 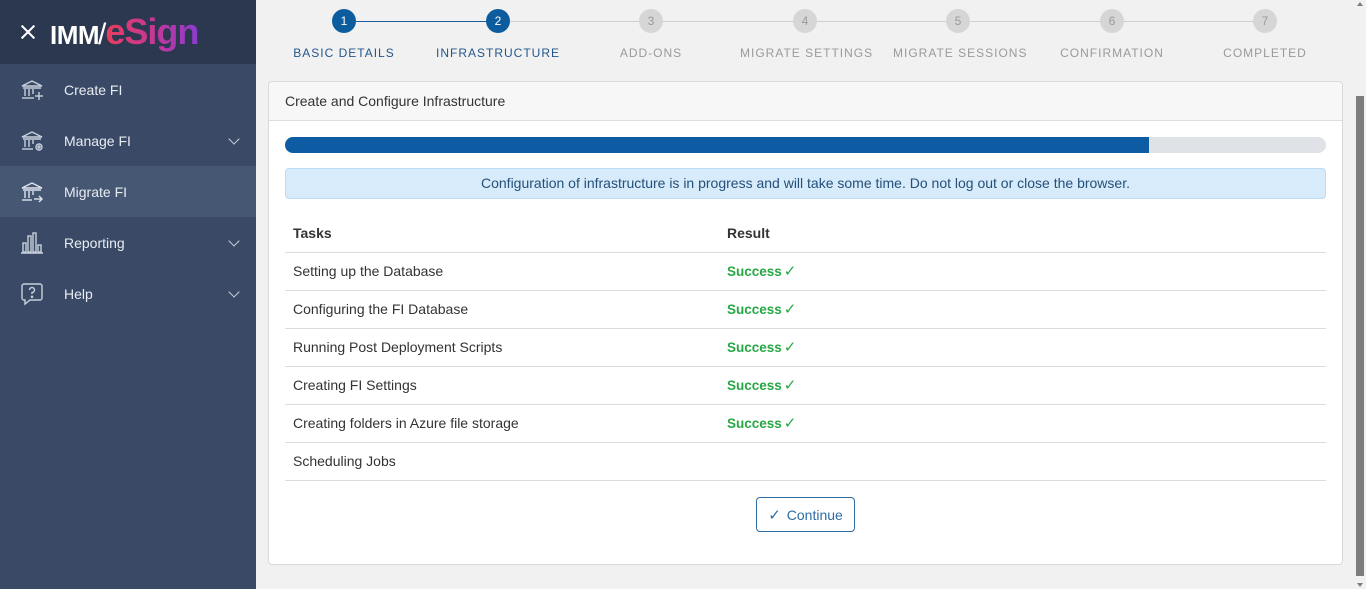 What do you see at coordinates (1360, 336) in the screenshot?
I see `scrollbar-thumb` at bounding box center [1360, 336].